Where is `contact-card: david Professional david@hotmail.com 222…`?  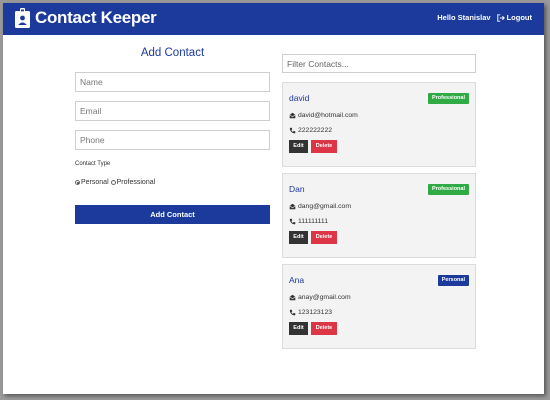 contact-card: david Professional david@hotmail.com 222… is located at coordinates (379, 124).